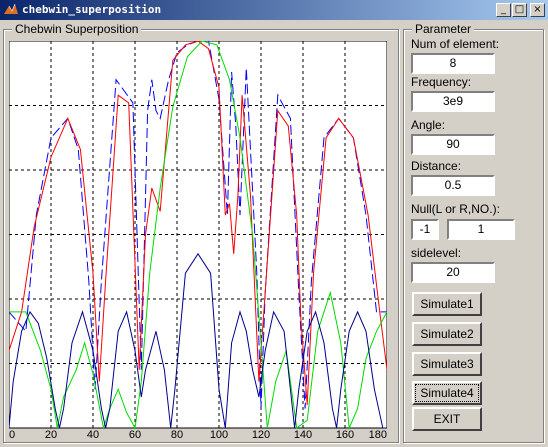  Describe the element at coordinates (447, 304) in the screenshot. I see `simulate1-button: Simulate1` at that location.